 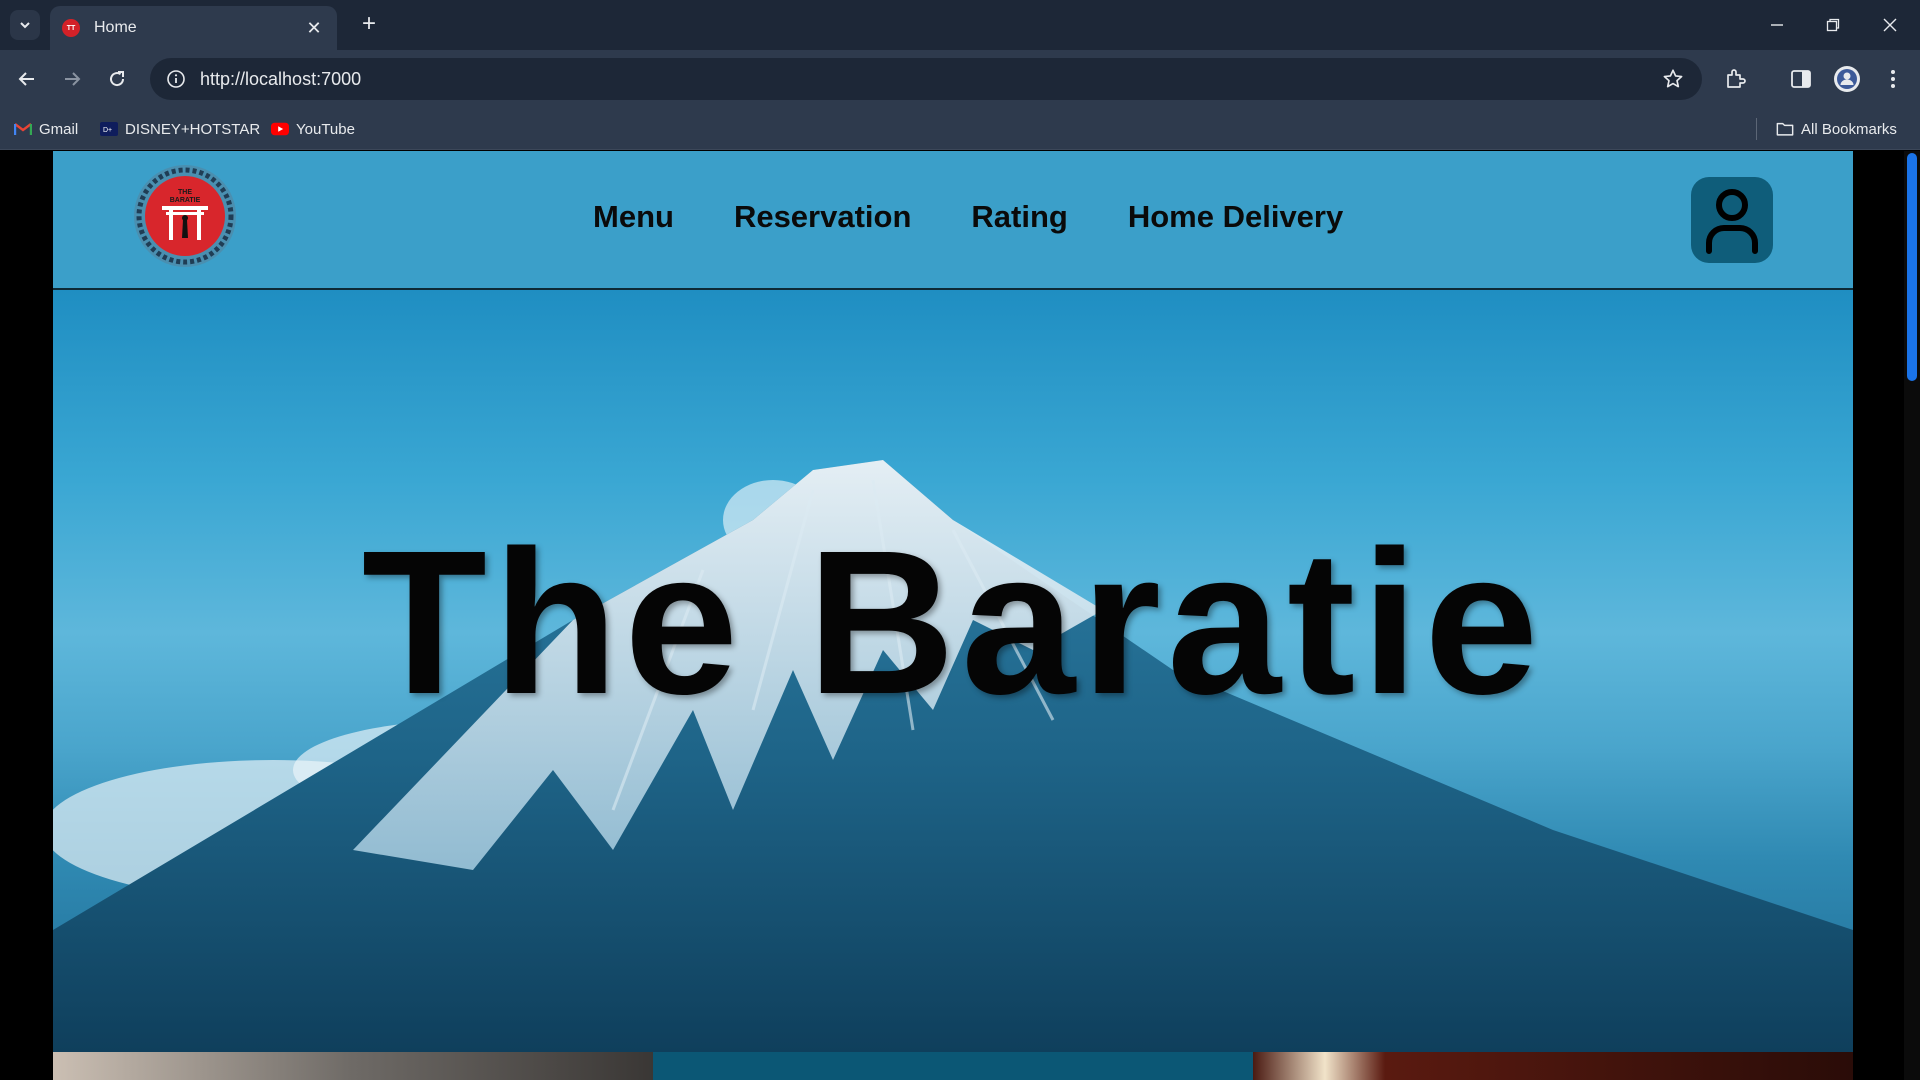 I want to click on forward-button, so click(x=72, y=79).